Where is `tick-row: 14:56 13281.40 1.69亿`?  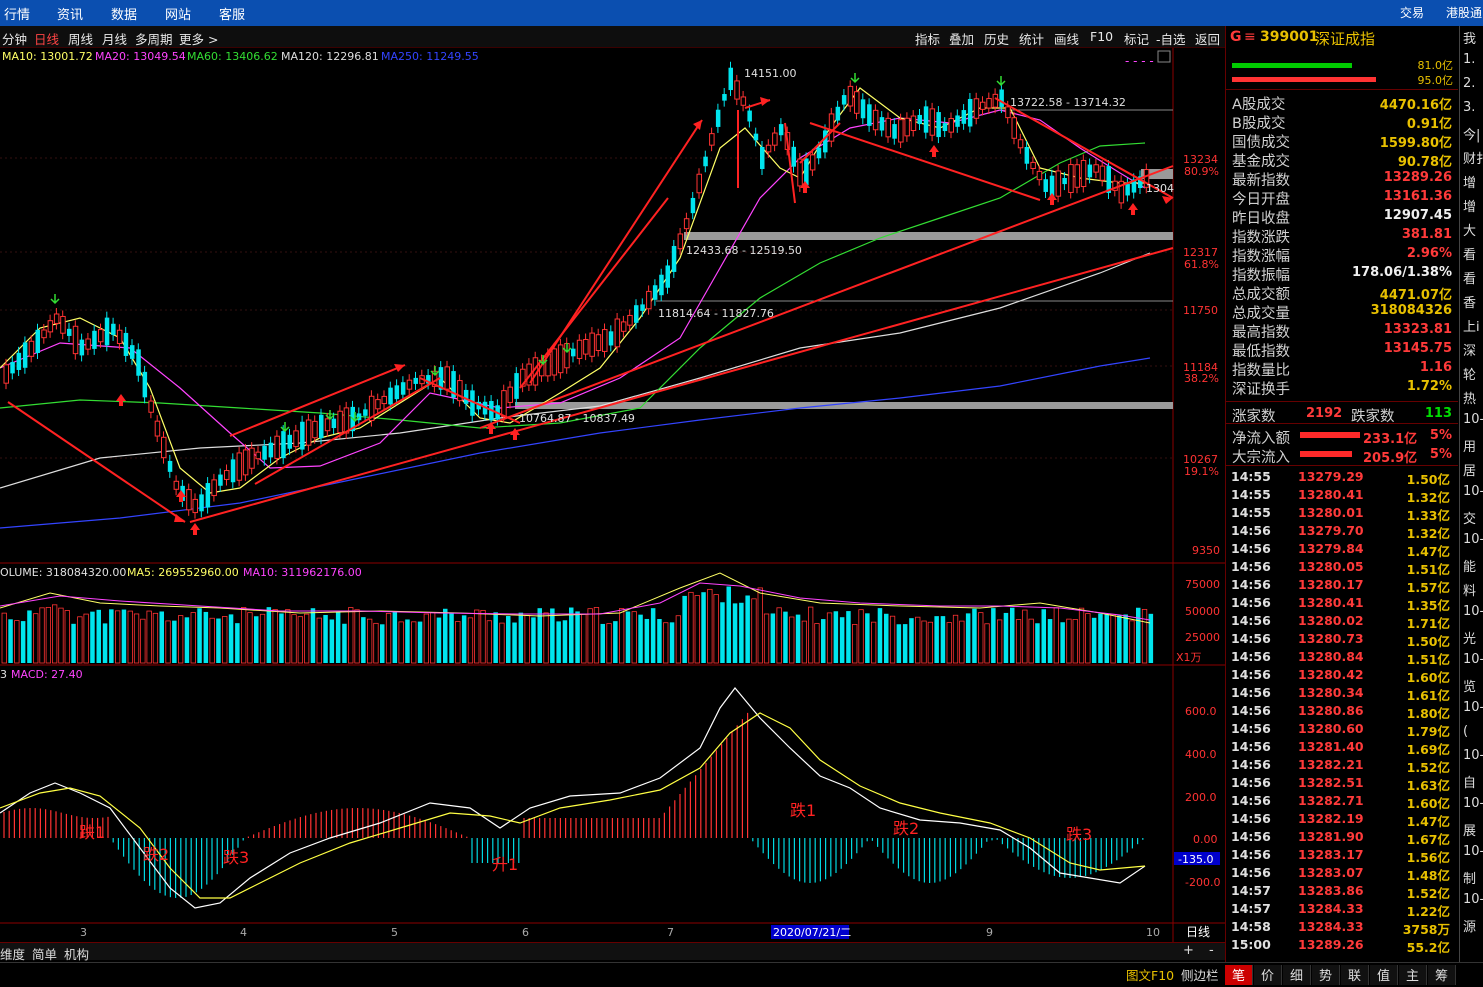
tick-row: 14:56 13281.40 1.69亿 is located at coordinates (1342, 747).